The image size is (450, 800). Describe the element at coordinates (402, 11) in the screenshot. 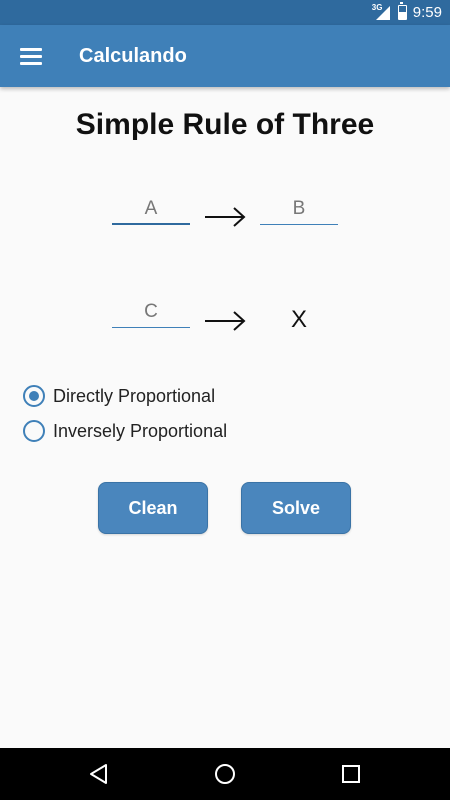

I see `battery-icon` at that location.